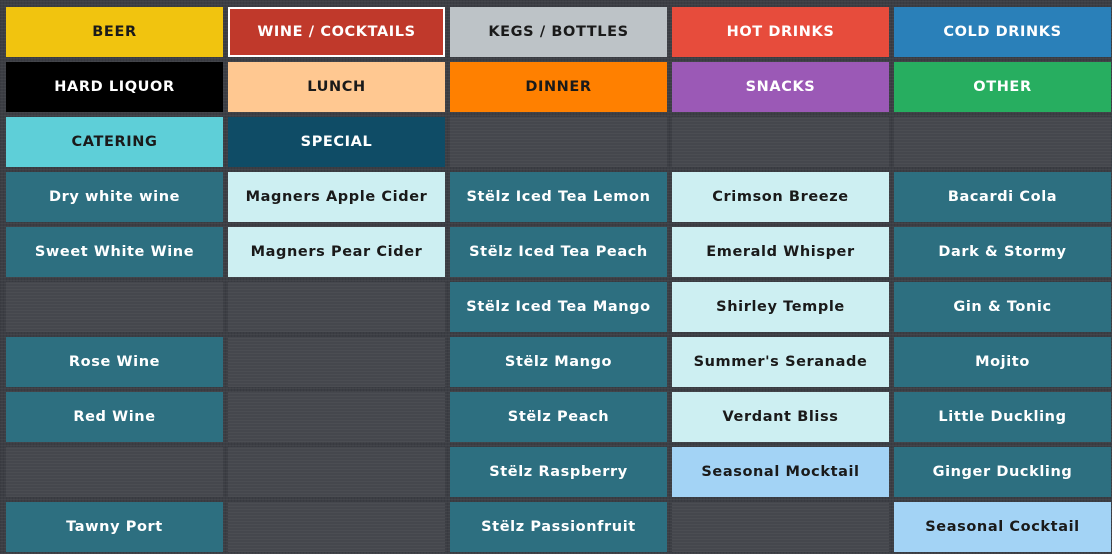 The height and width of the screenshot is (554, 1112). Describe the element at coordinates (336, 252) in the screenshot. I see `item-button-magners-pear-cider: Magners Pear Cider` at that location.